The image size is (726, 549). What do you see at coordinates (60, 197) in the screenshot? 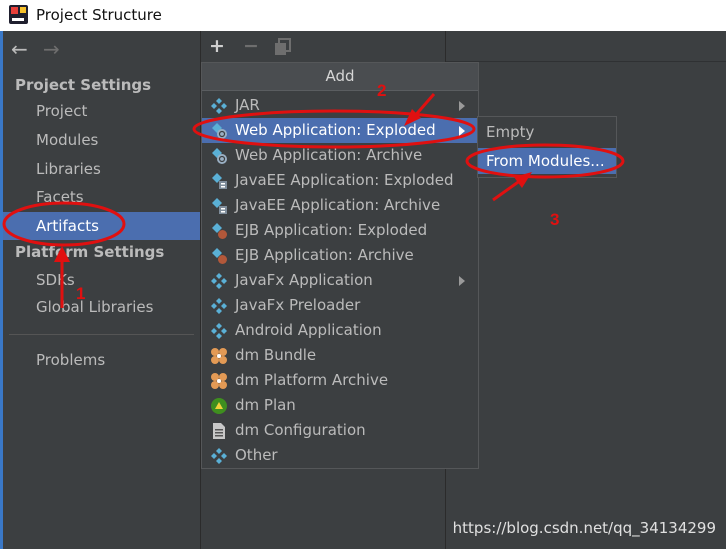
I see `sidebar-item-facets: Facets` at bounding box center [60, 197].